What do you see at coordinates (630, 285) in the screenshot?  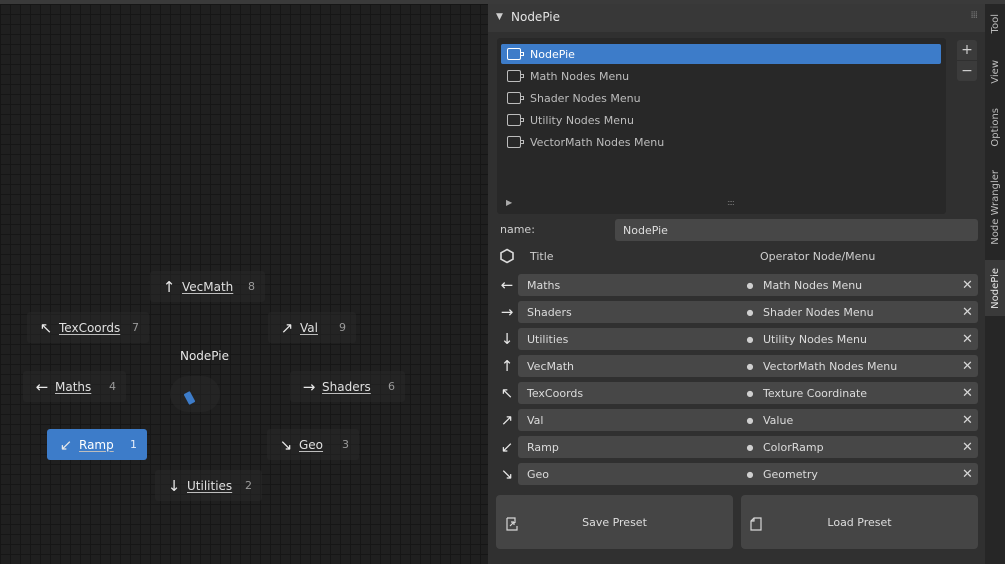 I see `slot-title-field: Maths` at bounding box center [630, 285].